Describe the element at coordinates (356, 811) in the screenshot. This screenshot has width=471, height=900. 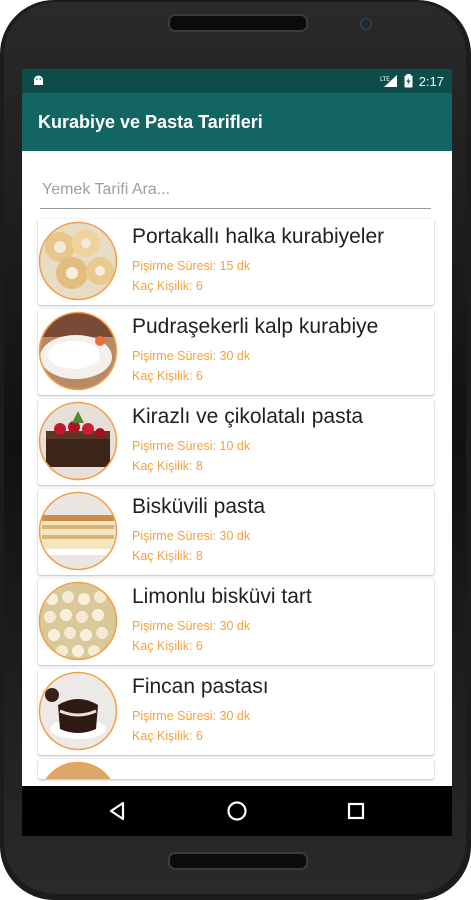
I see `recents-icon` at that location.